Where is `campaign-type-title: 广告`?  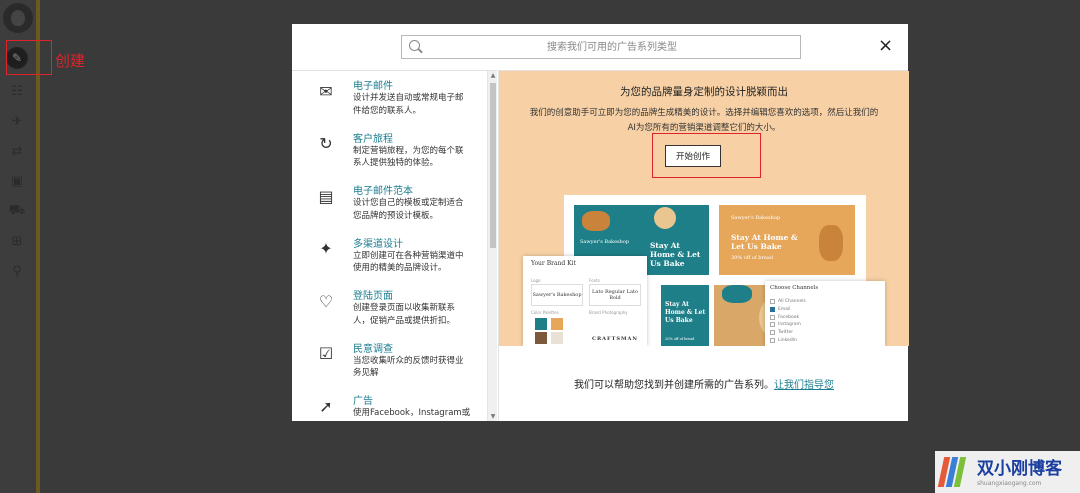 campaign-type-title: 广告 is located at coordinates (363, 399).